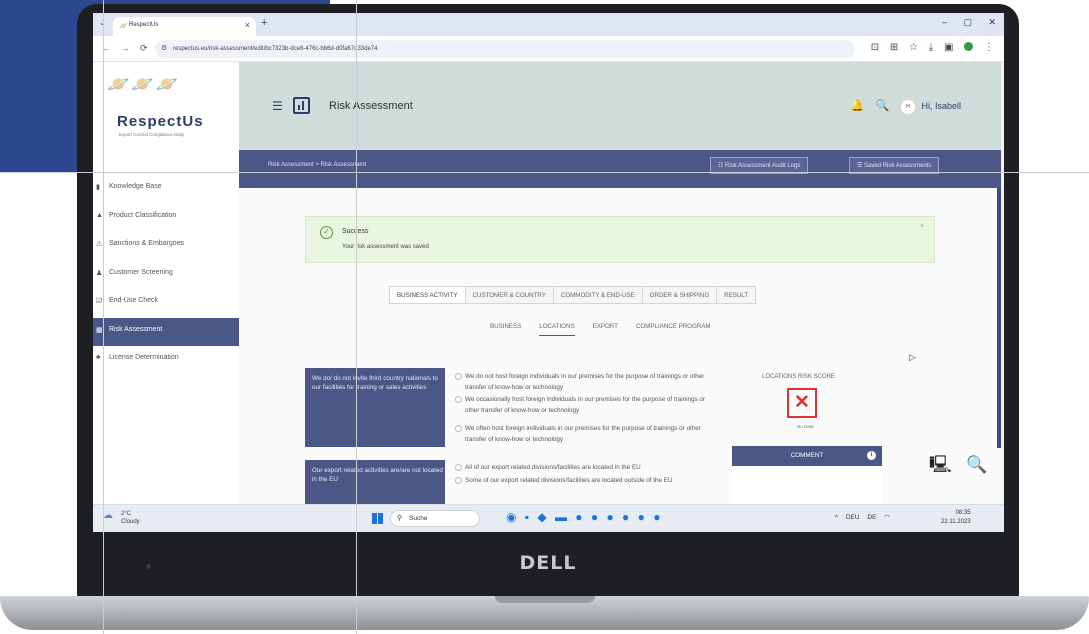  Describe the element at coordinates (862, 517) in the screenshot. I see `system-tray: ^ DEU DE ◠` at that location.